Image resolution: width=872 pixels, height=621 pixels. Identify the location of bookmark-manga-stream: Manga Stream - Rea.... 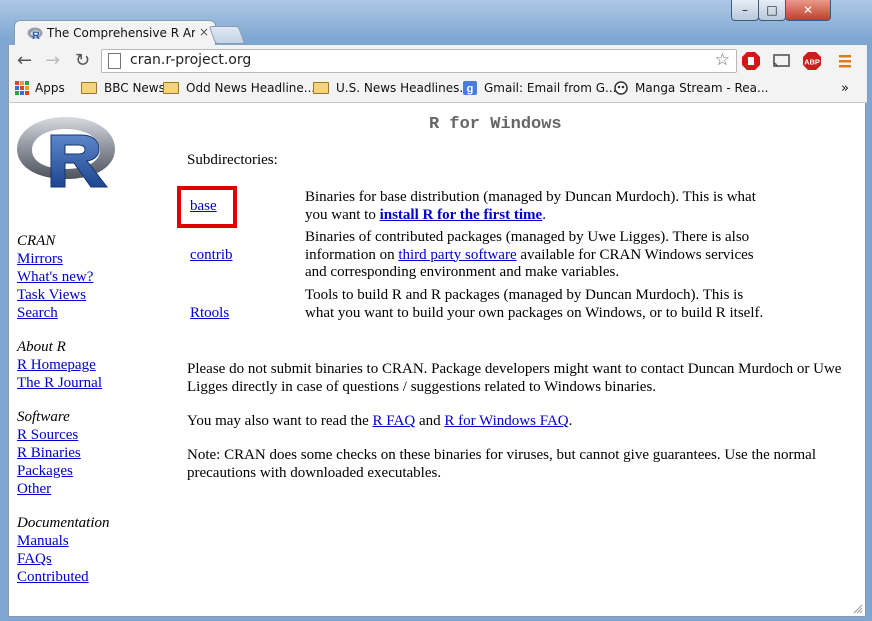
(690, 88).